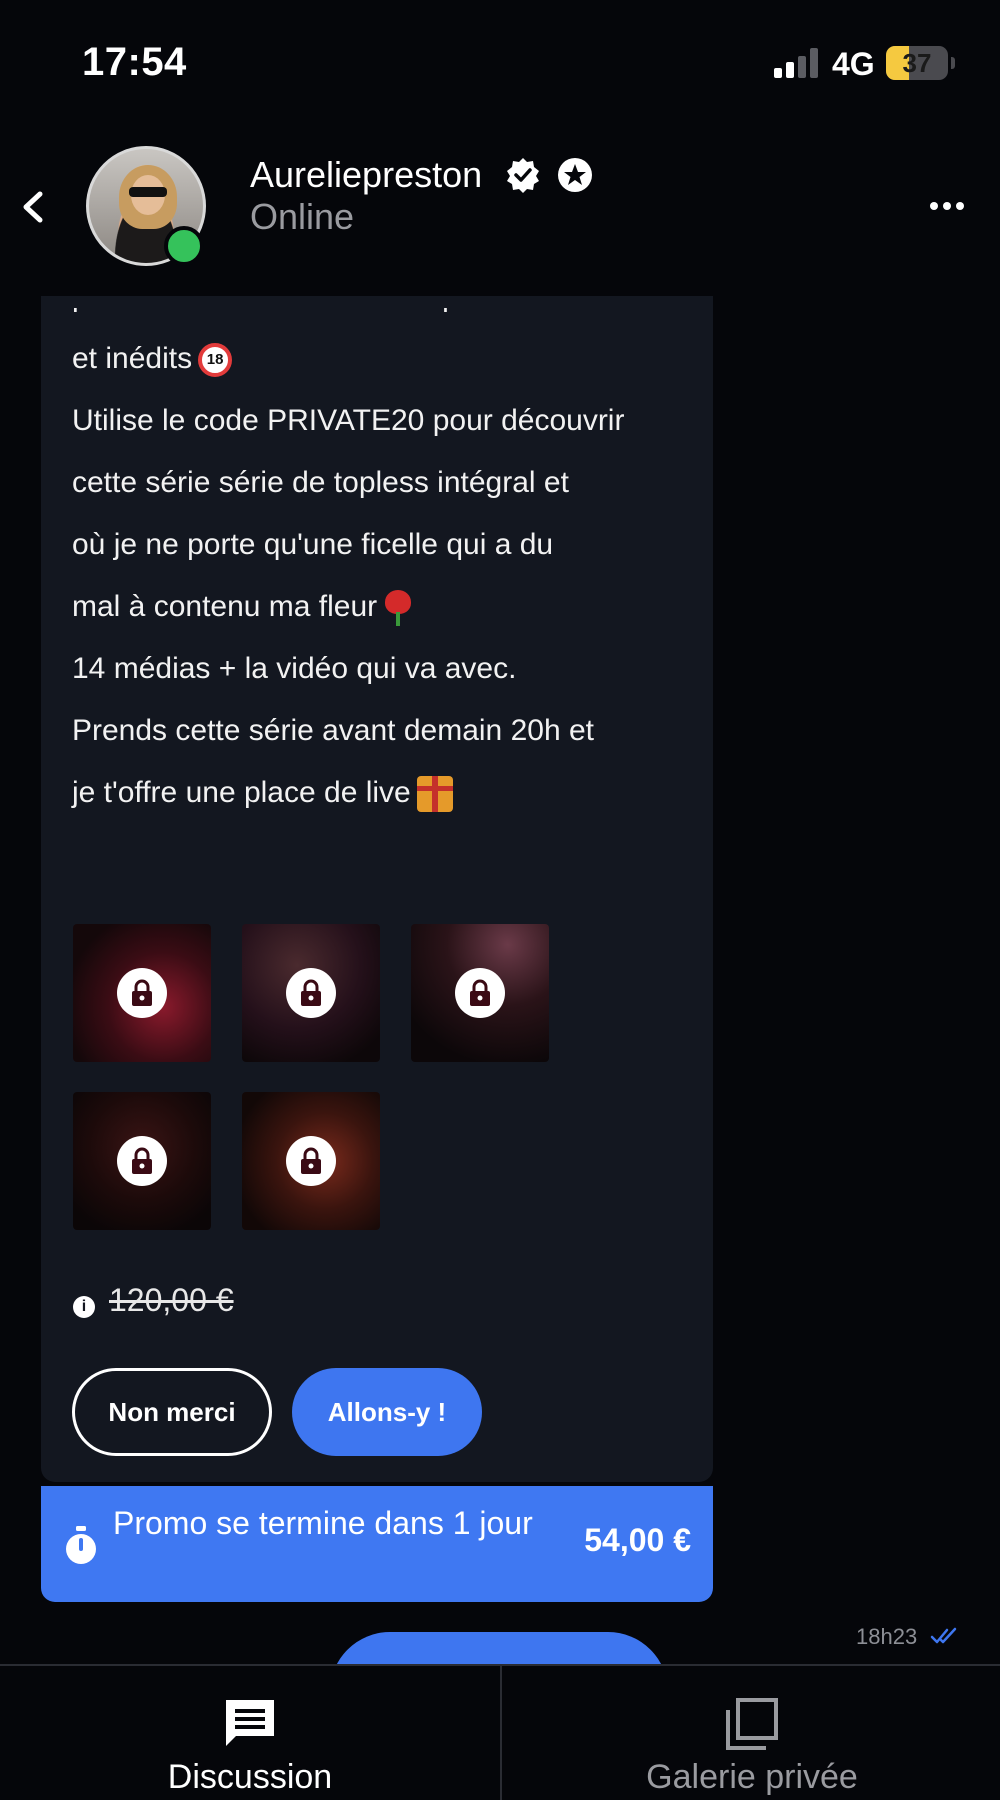  I want to click on verified-badge-icon, so click(523, 175).